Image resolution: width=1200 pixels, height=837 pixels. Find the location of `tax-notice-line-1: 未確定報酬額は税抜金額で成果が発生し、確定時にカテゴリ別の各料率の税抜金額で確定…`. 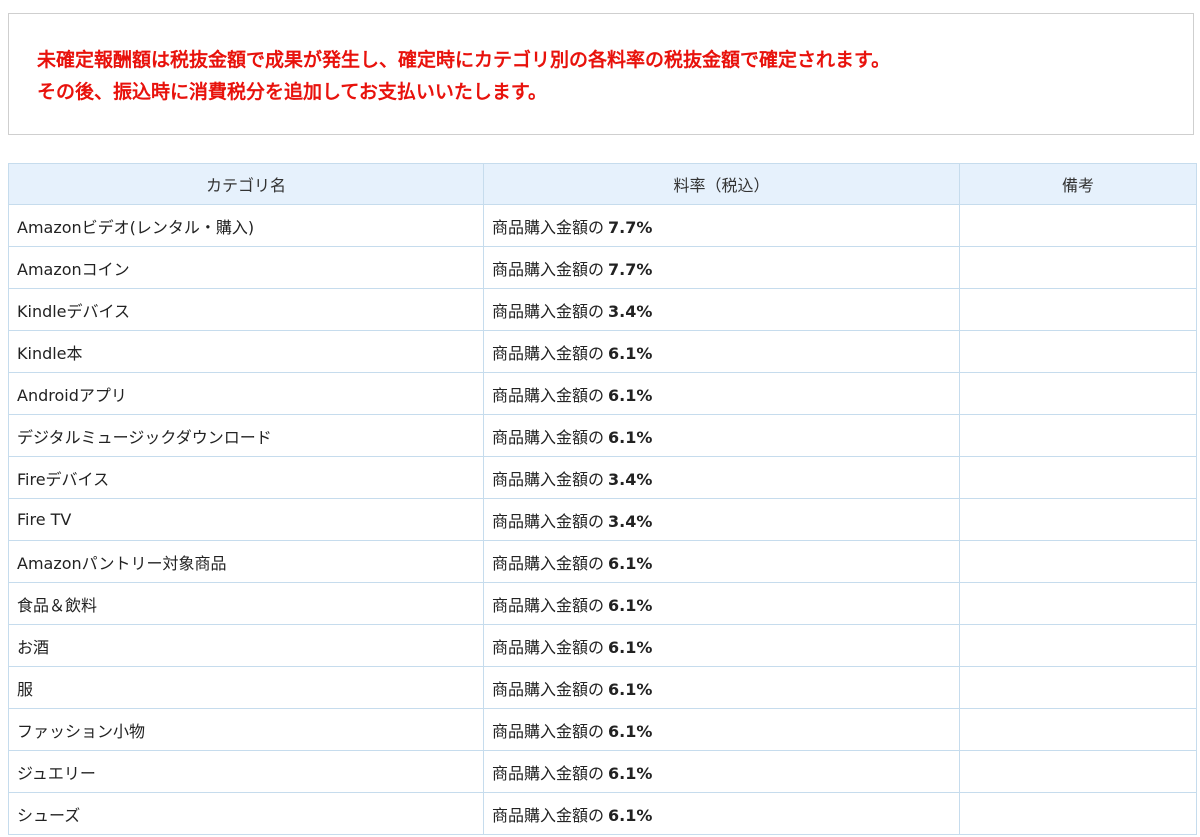

tax-notice-line-1: 未確定報酬額は税抜金額で成果が発生し、確定時にカテゴリ別の各料率の税抜金額で確定… is located at coordinates (464, 60).